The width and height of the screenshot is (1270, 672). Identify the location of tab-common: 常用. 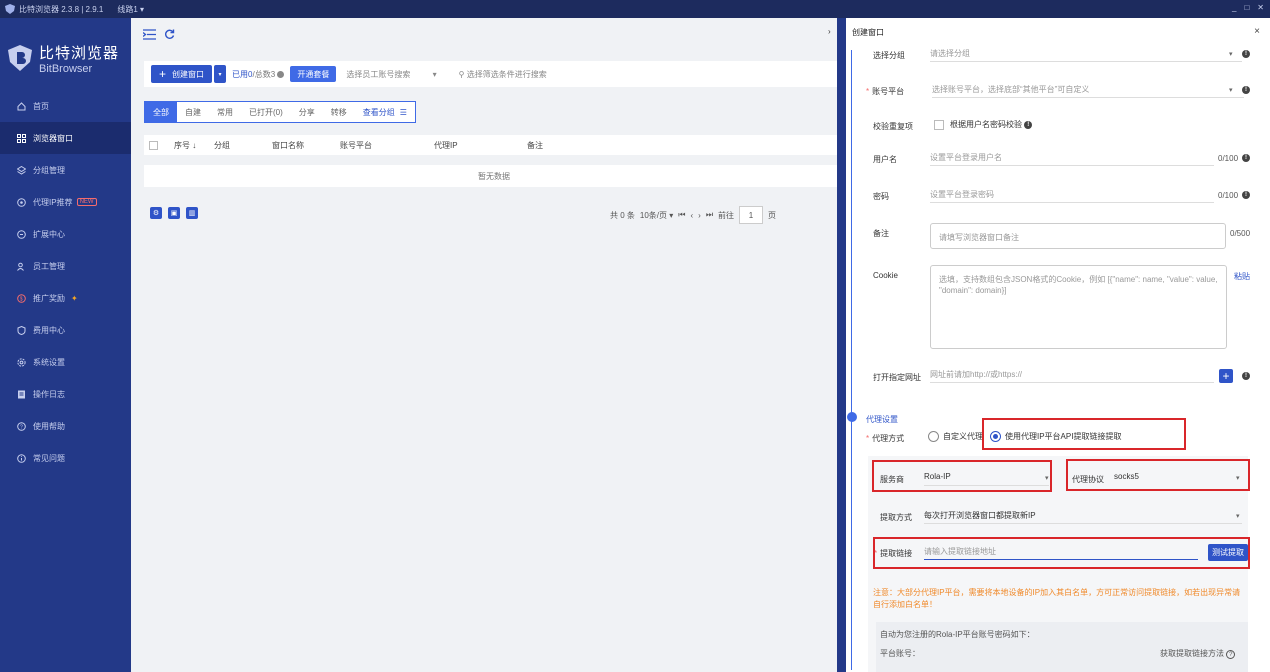
(225, 112).